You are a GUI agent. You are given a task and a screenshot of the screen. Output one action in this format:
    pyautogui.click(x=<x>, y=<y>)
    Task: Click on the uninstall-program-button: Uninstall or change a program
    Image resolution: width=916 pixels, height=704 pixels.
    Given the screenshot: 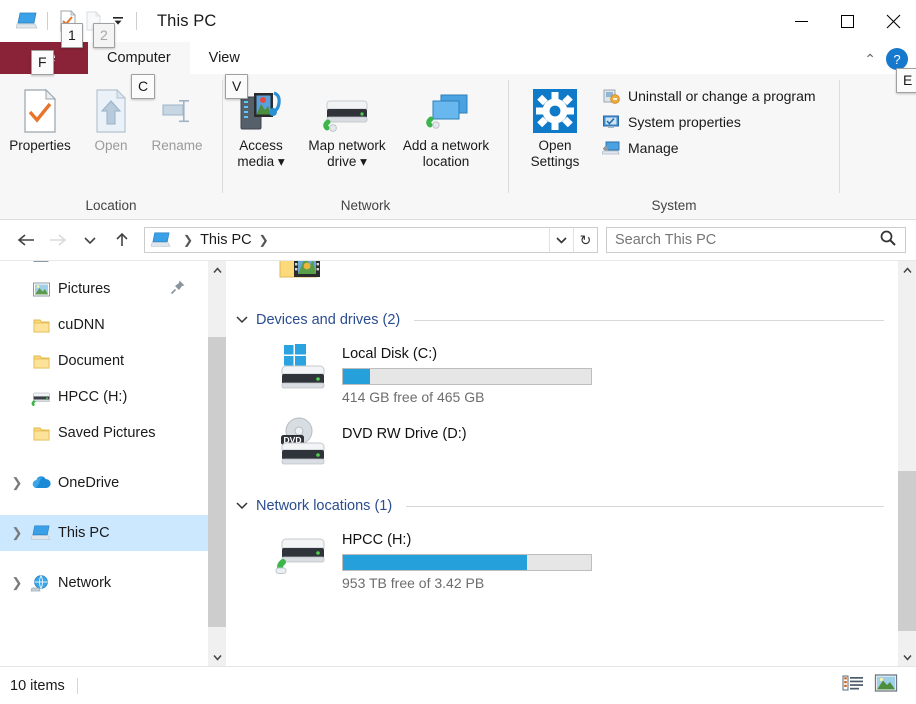 What is the action you would take?
    pyautogui.click(x=710, y=96)
    